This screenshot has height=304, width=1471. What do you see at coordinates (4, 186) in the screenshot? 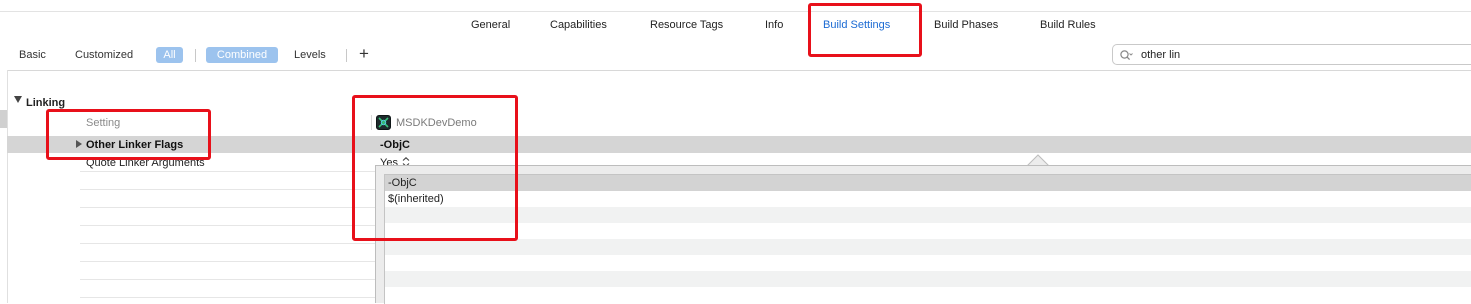
I see `left-gutter` at bounding box center [4, 186].